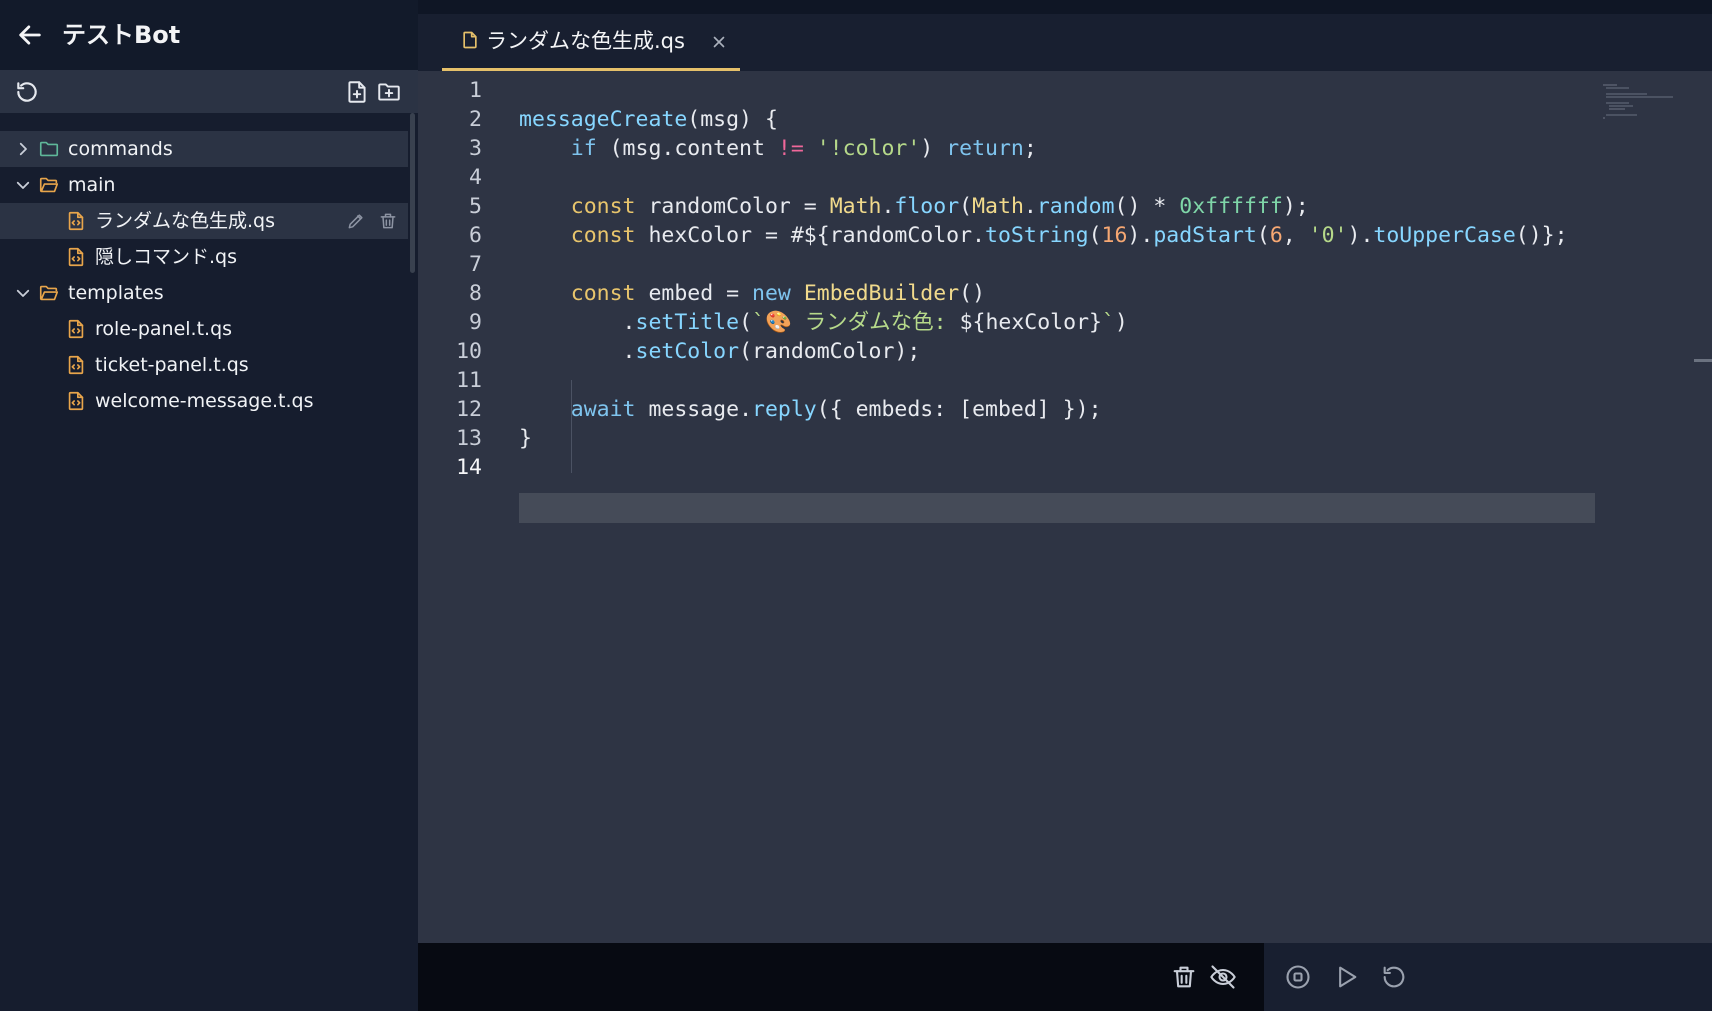  I want to click on new-file-icon, so click(357, 92).